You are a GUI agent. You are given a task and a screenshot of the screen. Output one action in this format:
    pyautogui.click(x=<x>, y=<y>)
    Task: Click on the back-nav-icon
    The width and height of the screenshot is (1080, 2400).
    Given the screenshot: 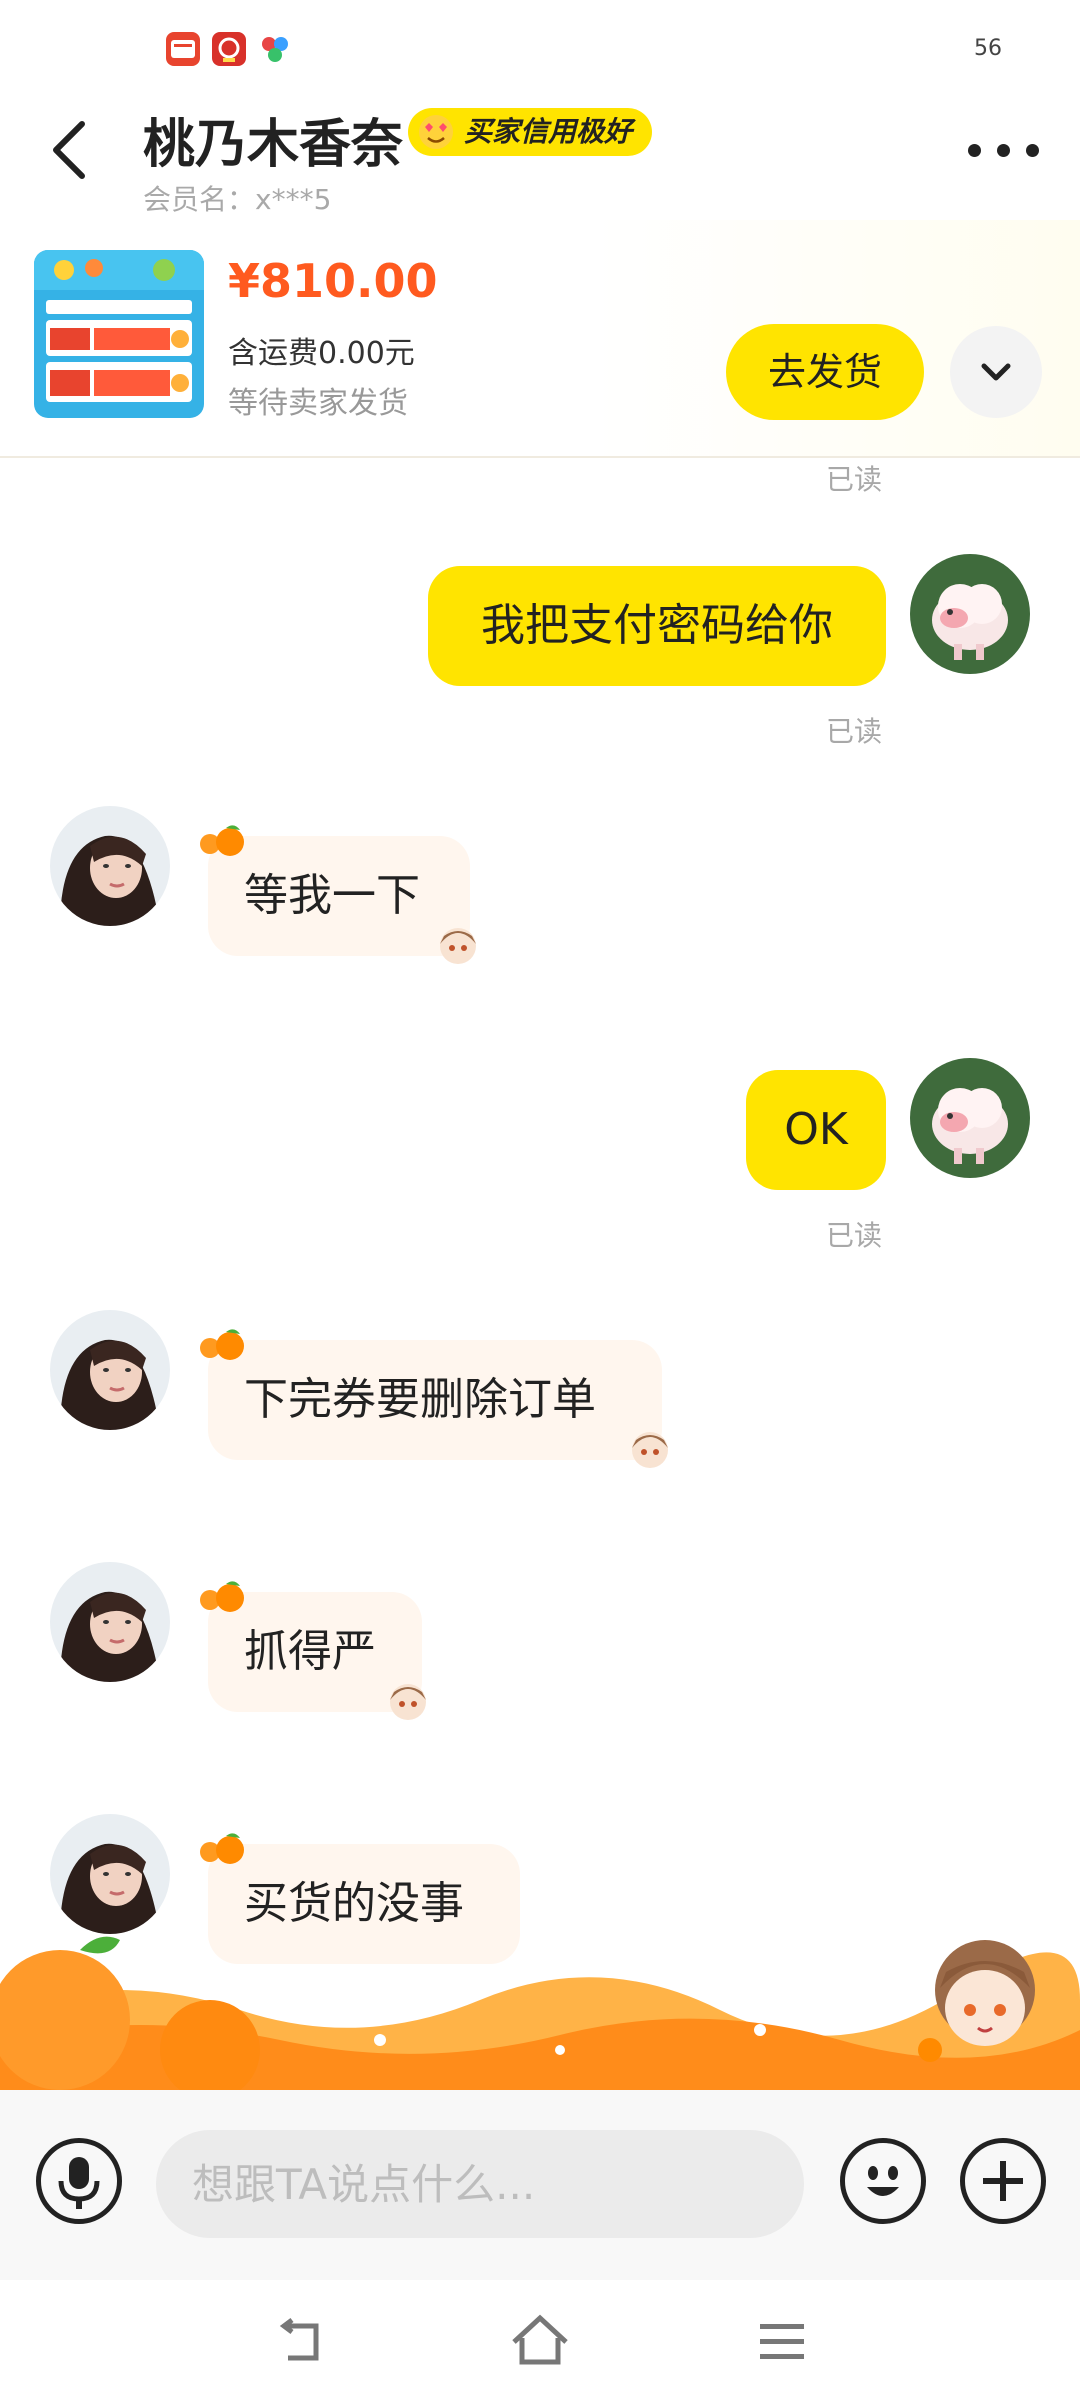 What is the action you would take?
    pyautogui.click(x=300, y=2342)
    